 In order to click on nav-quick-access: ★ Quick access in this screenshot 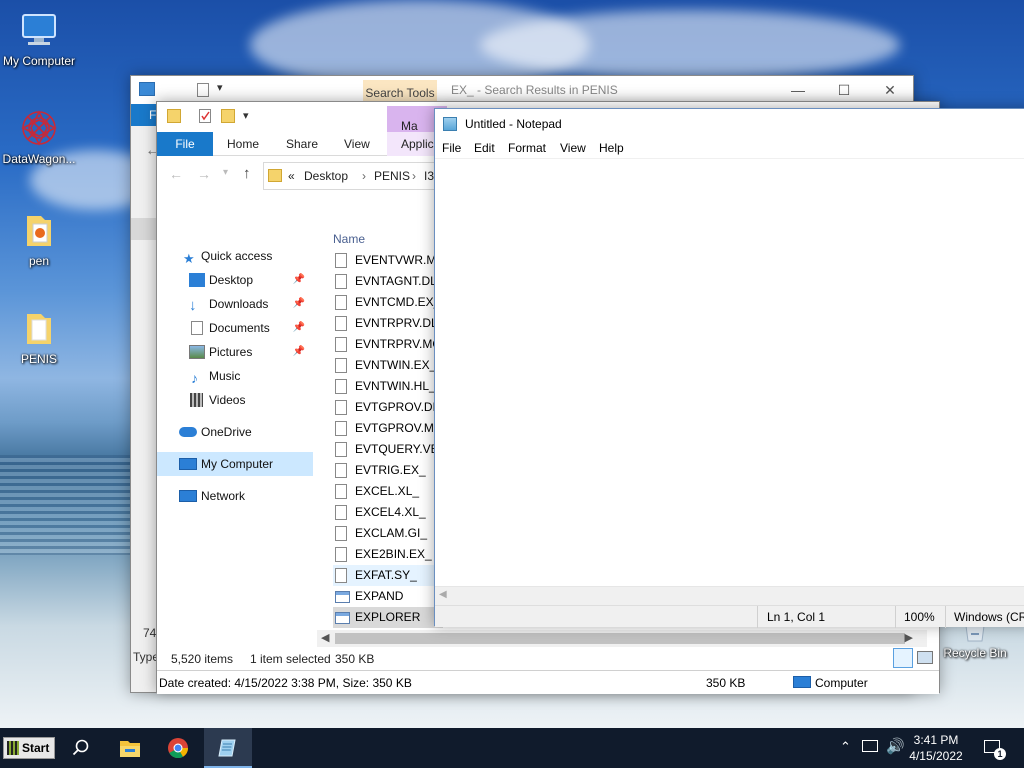, I will do `click(235, 256)`.